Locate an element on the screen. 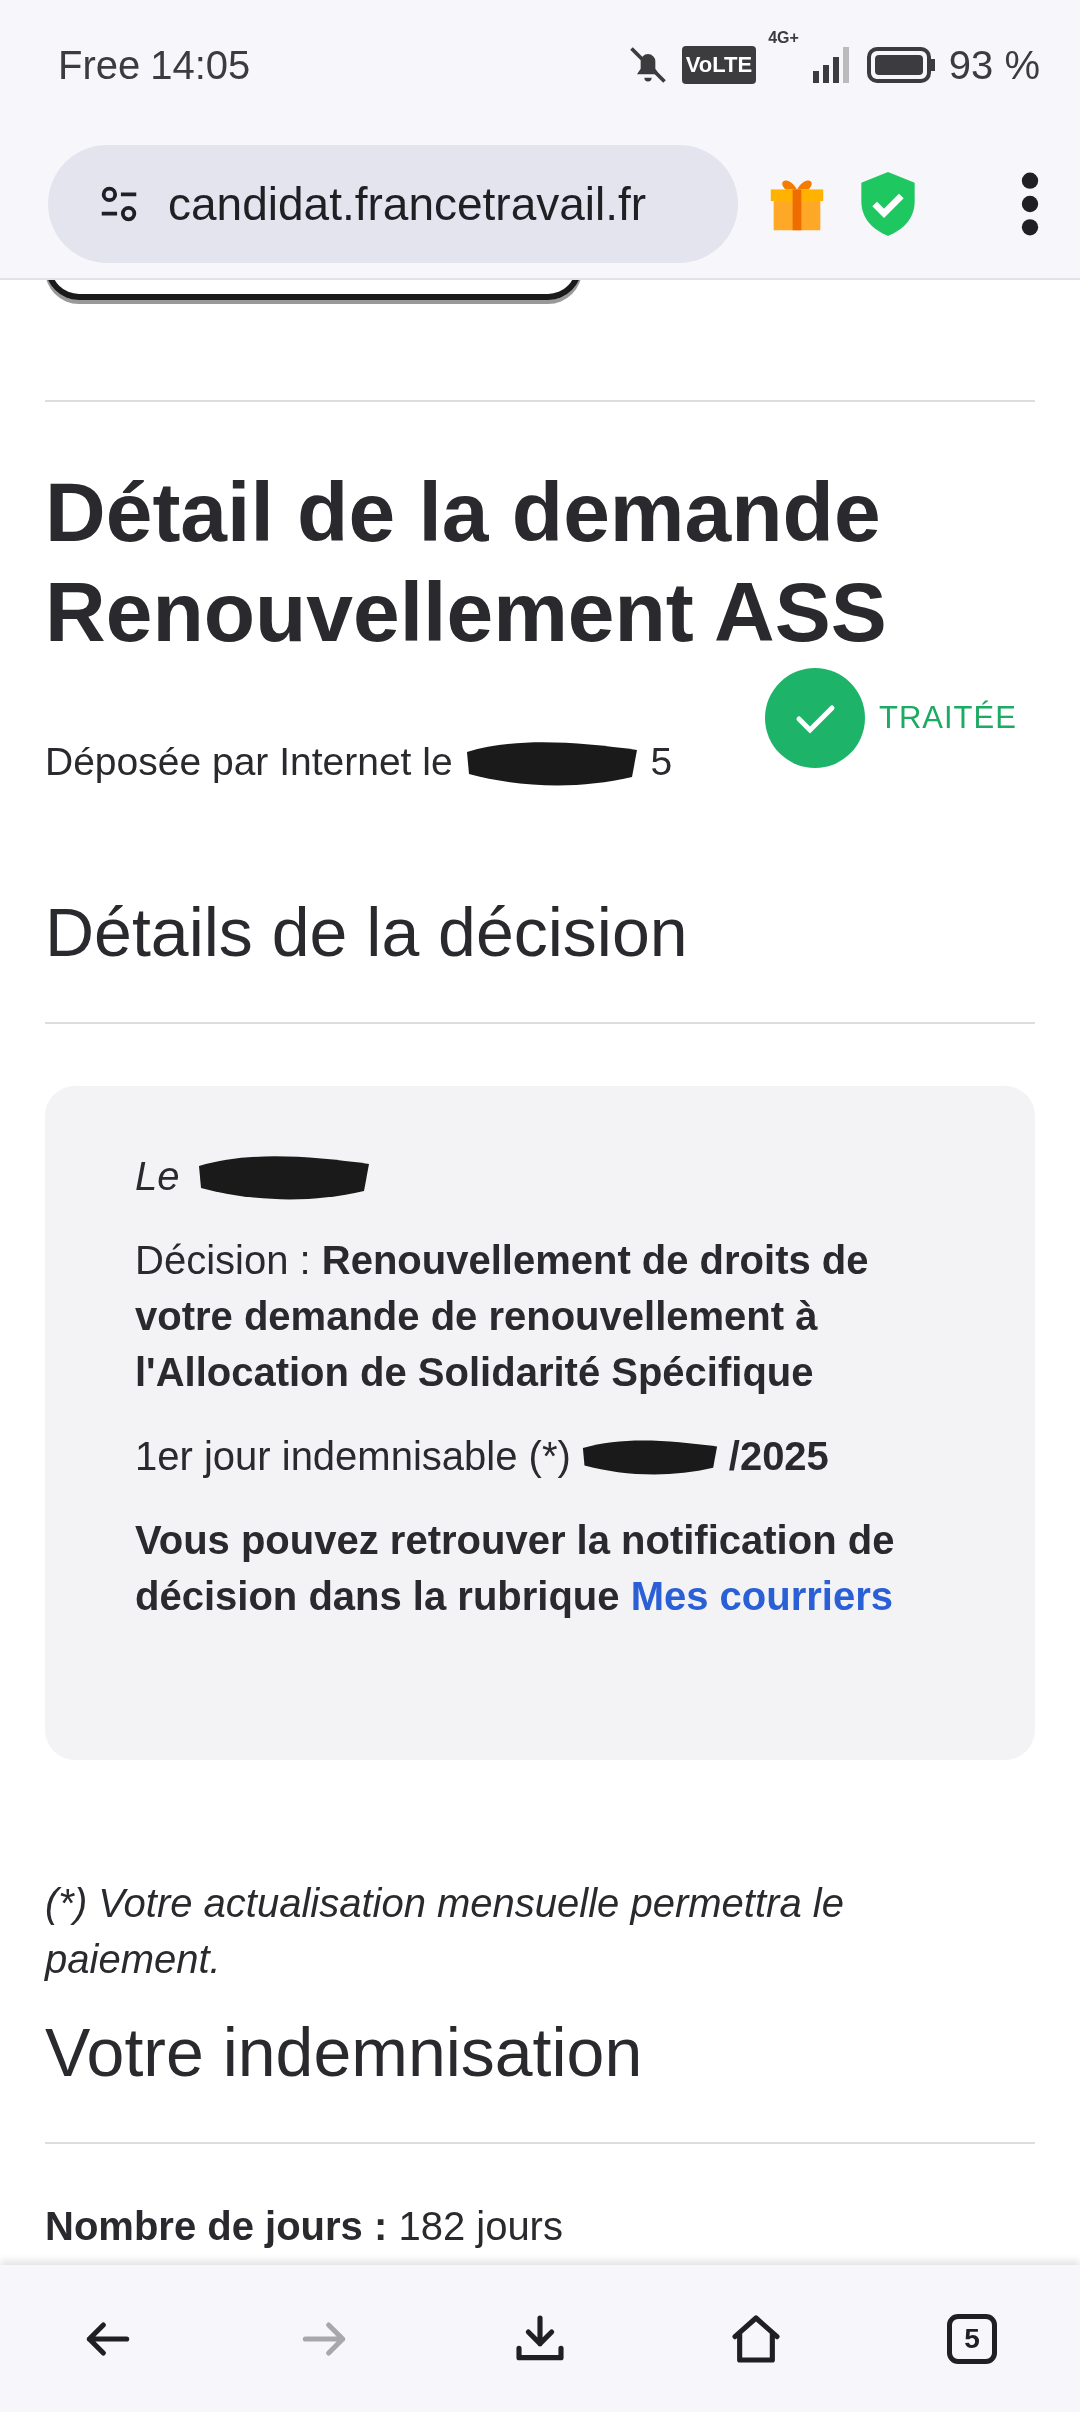  battery-icon is located at coordinates (901, 65).